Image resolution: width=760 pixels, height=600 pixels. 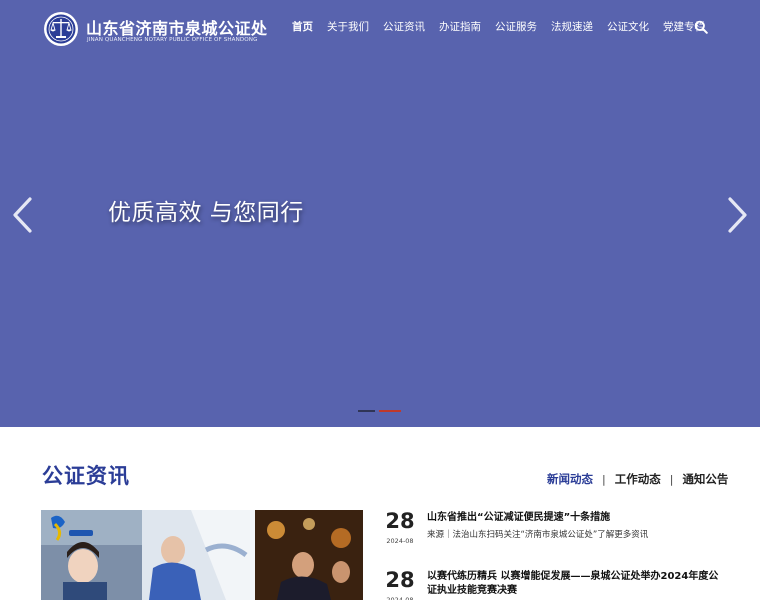 What do you see at coordinates (738, 215) in the screenshot?
I see `chevron-right-icon` at bounding box center [738, 215].